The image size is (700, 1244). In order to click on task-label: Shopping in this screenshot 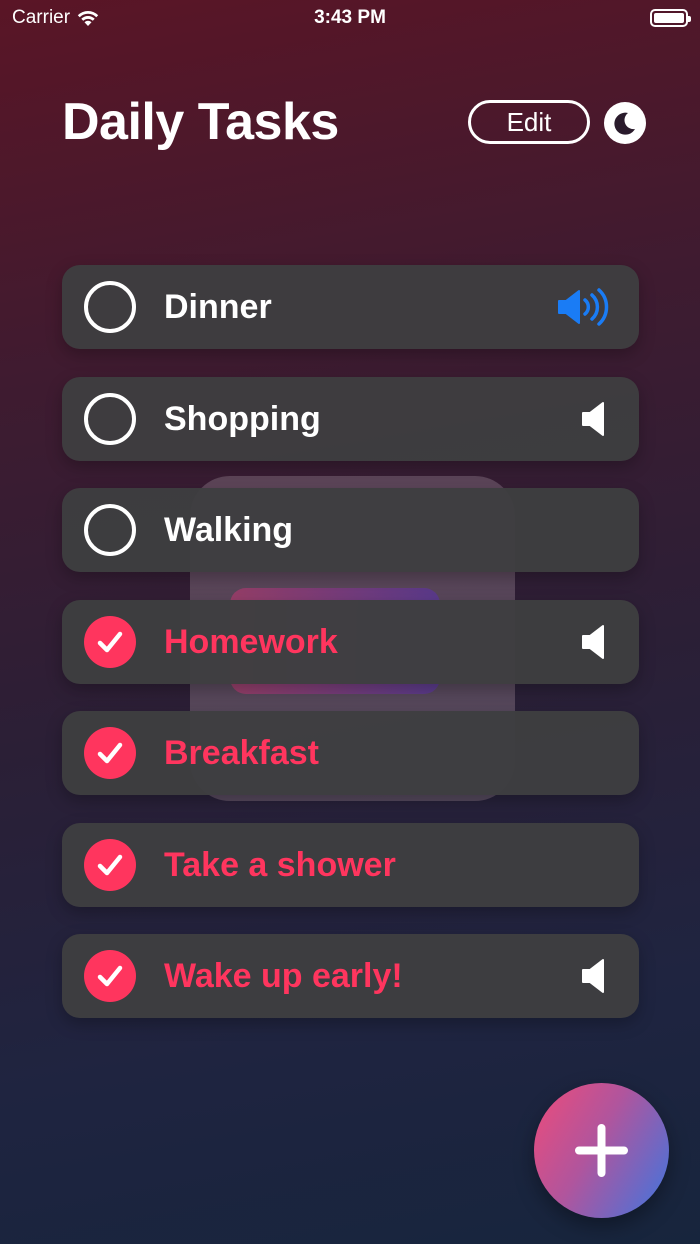, I will do `click(242, 418)`.